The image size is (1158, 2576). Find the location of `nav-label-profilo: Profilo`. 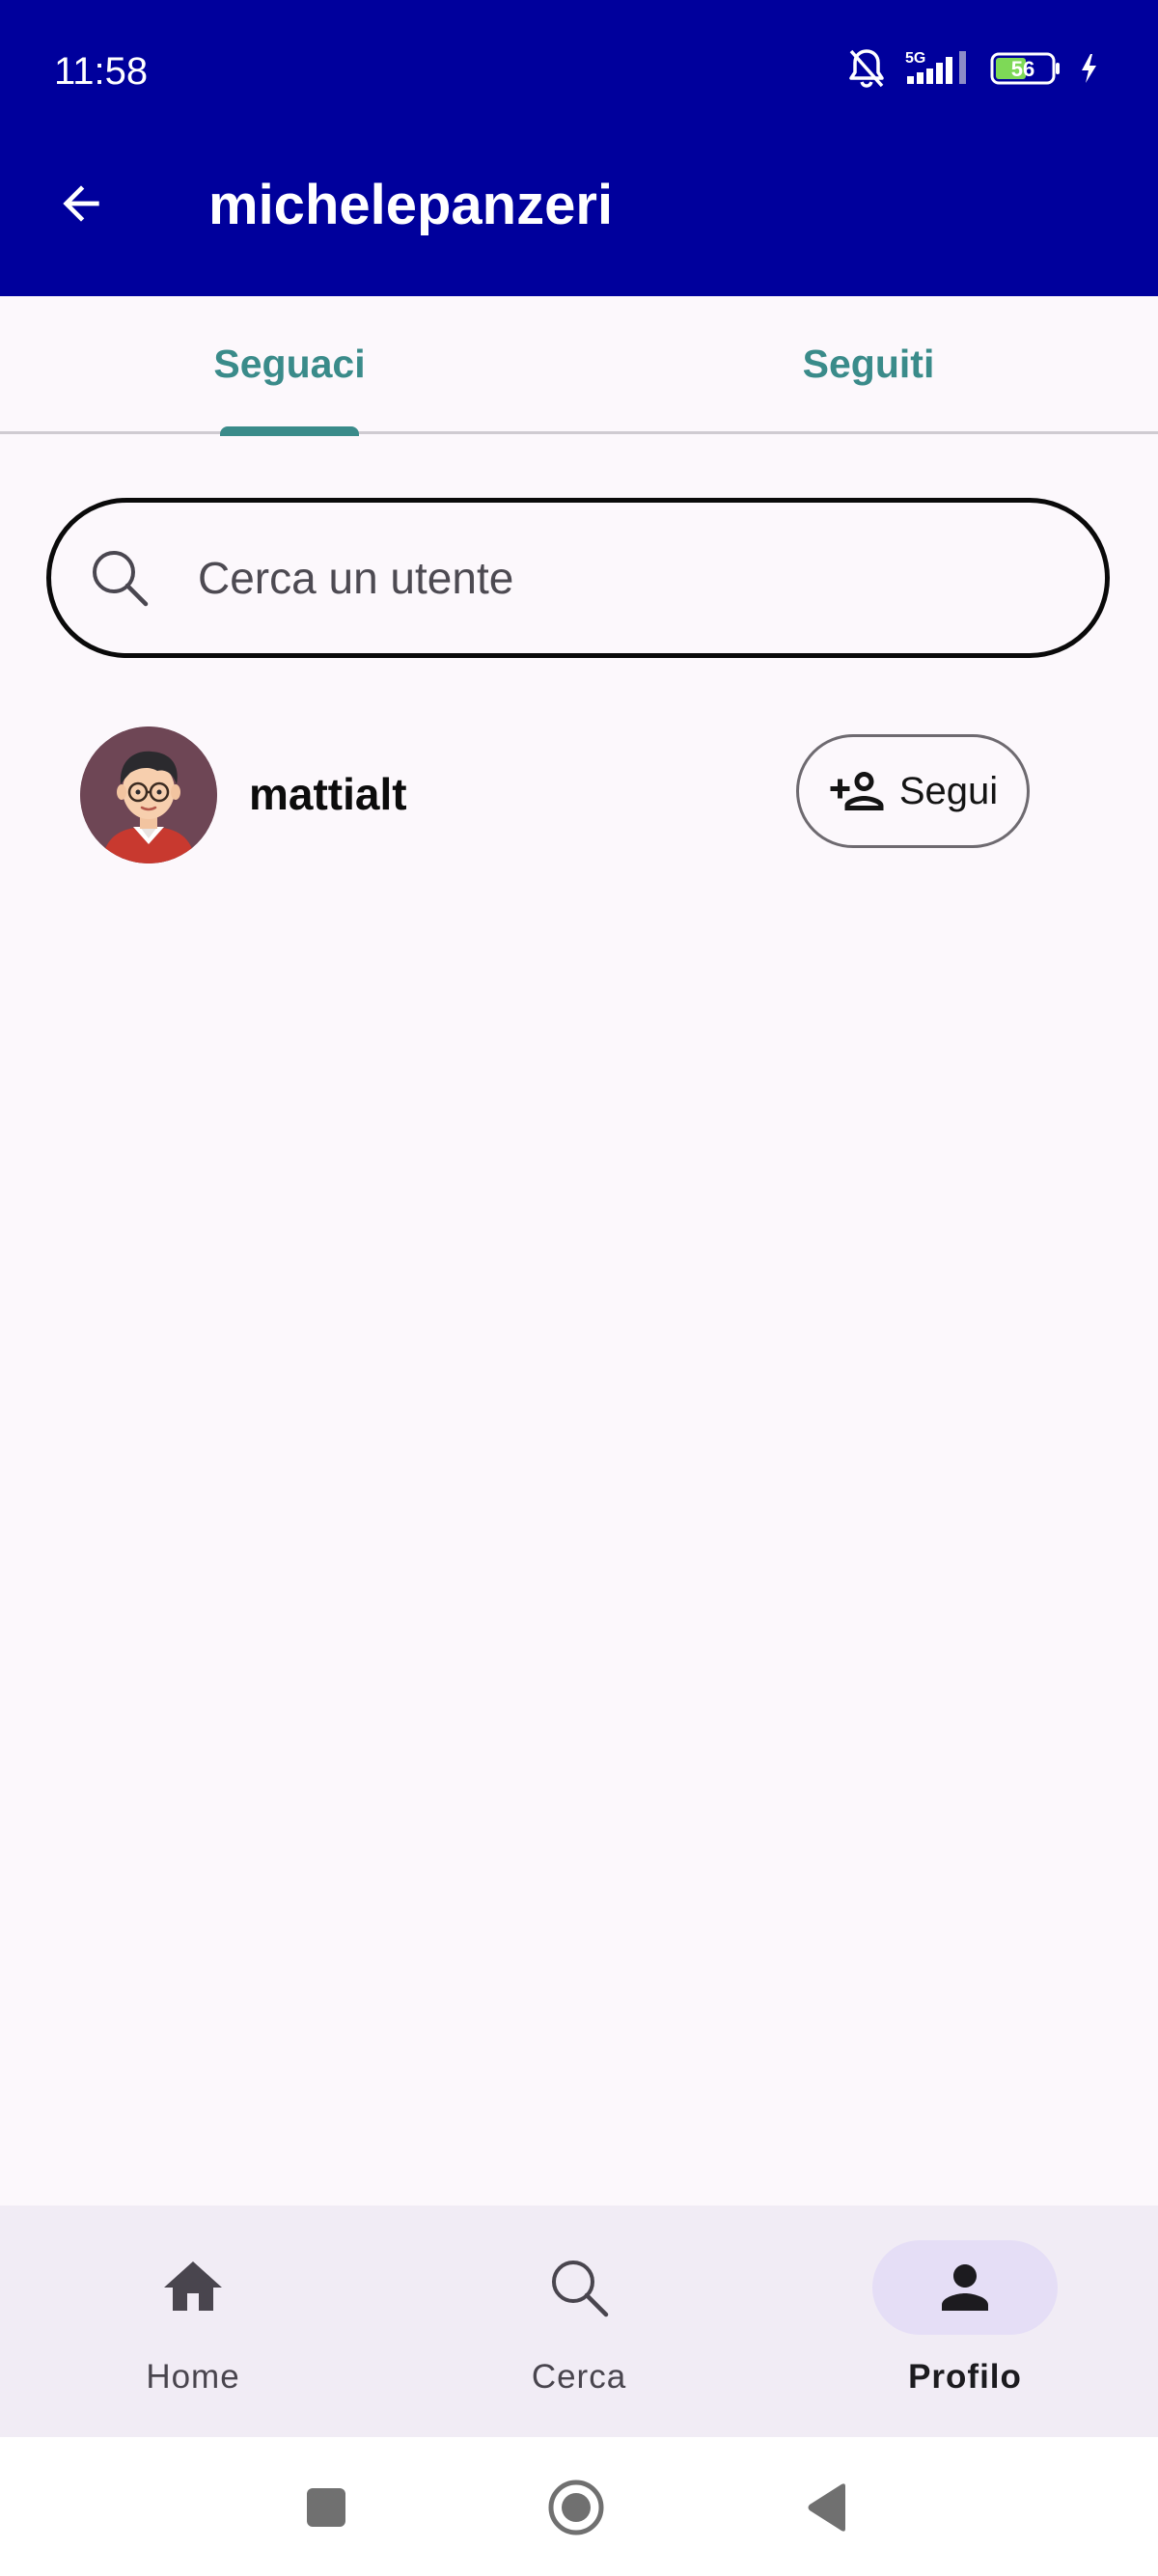

nav-label-profilo: Profilo is located at coordinates (965, 2377).